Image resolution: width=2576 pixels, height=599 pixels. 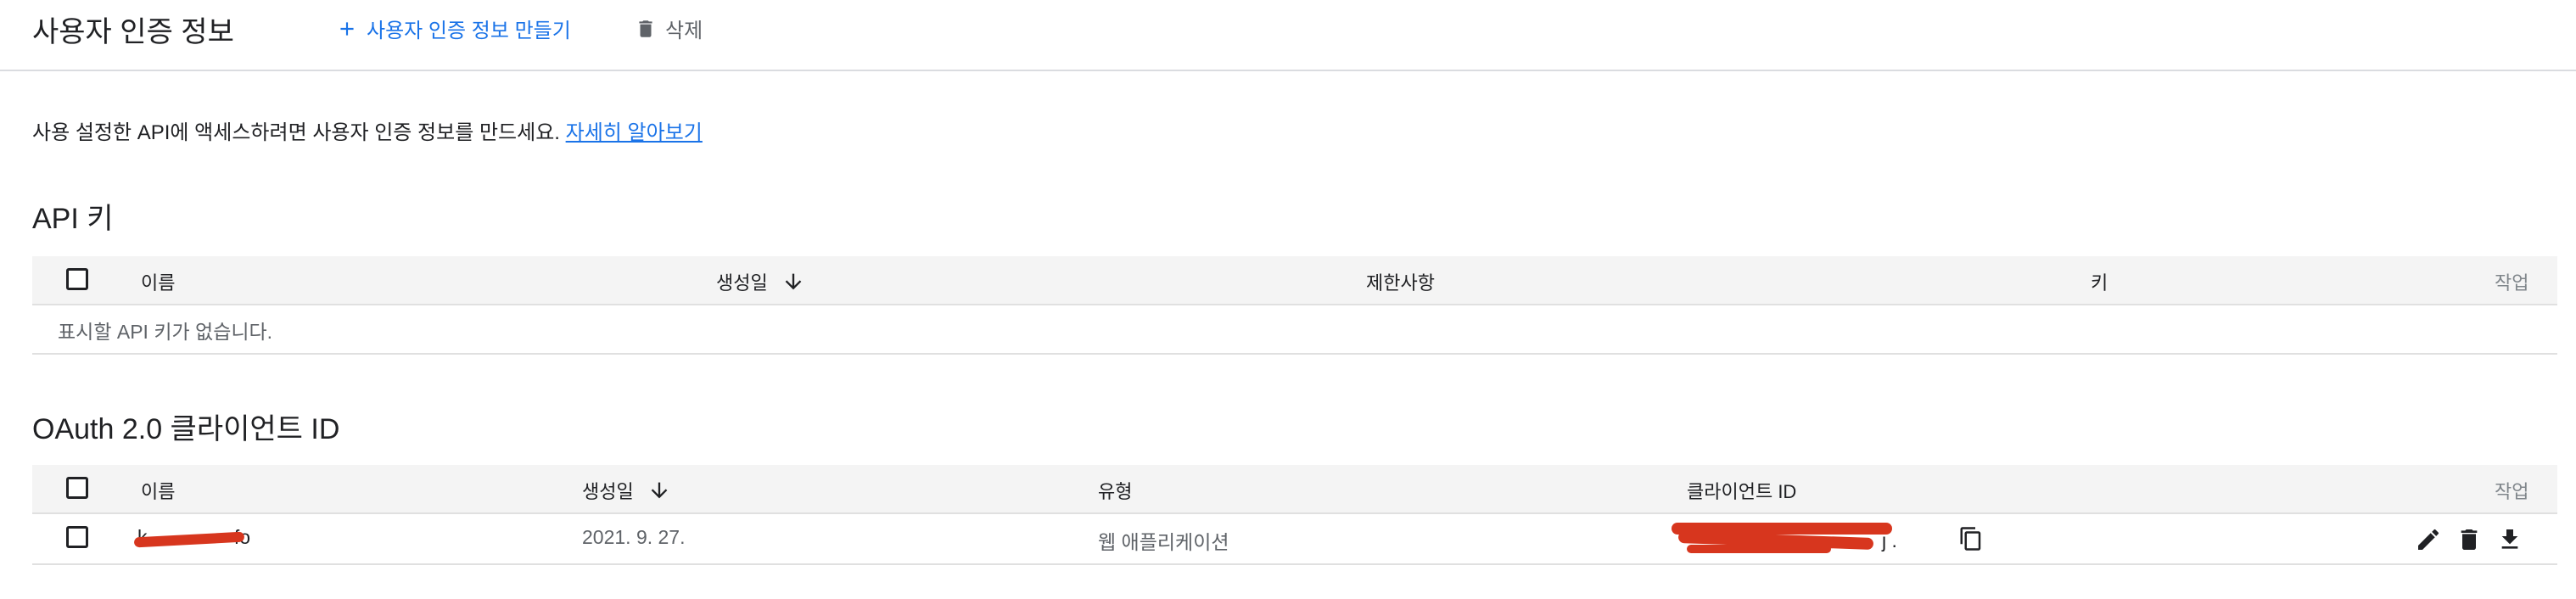 I want to click on download-icon, so click(x=2509, y=539).